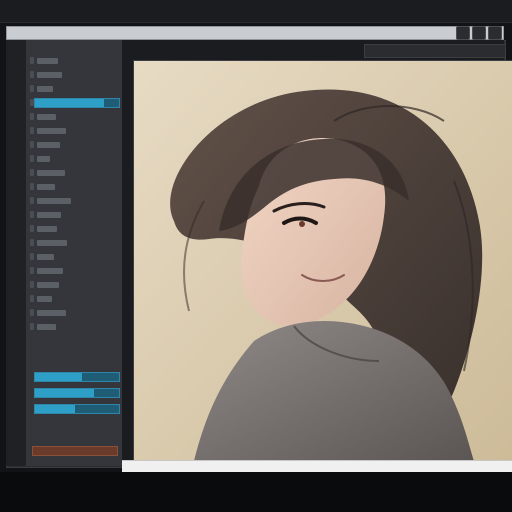  What do you see at coordinates (435, 51) in the screenshot?
I see `canvas-header-bar` at bounding box center [435, 51].